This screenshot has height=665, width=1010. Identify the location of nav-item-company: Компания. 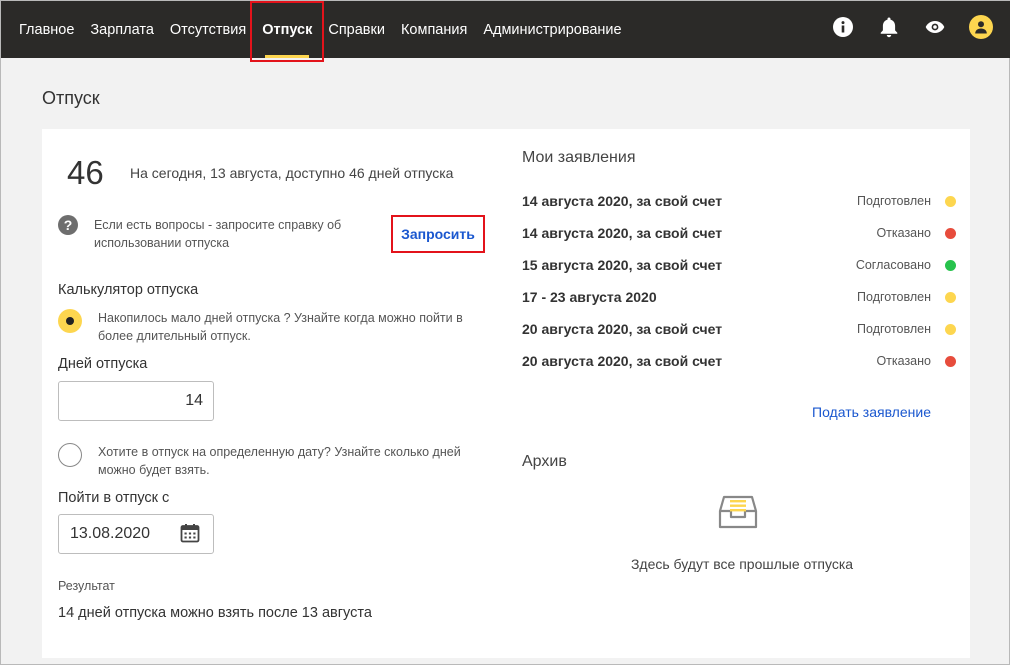
(434, 29).